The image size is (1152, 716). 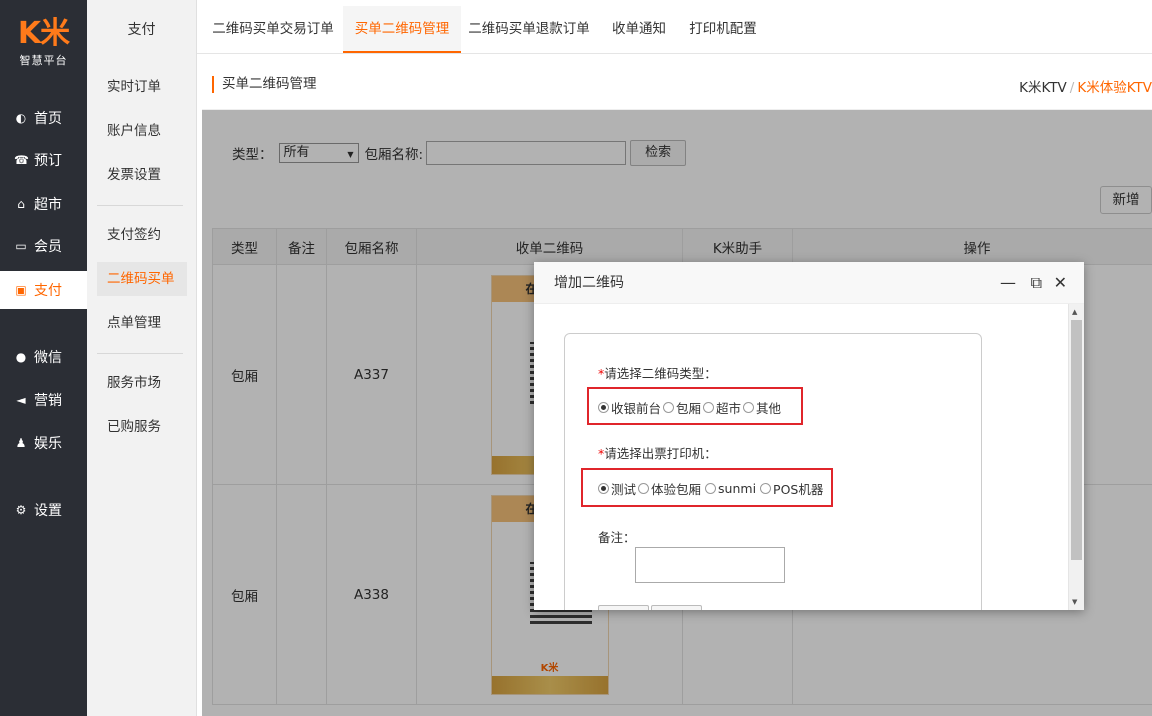 What do you see at coordinates (603, 488) in the screenshot?
I see `radio-printer-test` at bounding box center [603, 488].